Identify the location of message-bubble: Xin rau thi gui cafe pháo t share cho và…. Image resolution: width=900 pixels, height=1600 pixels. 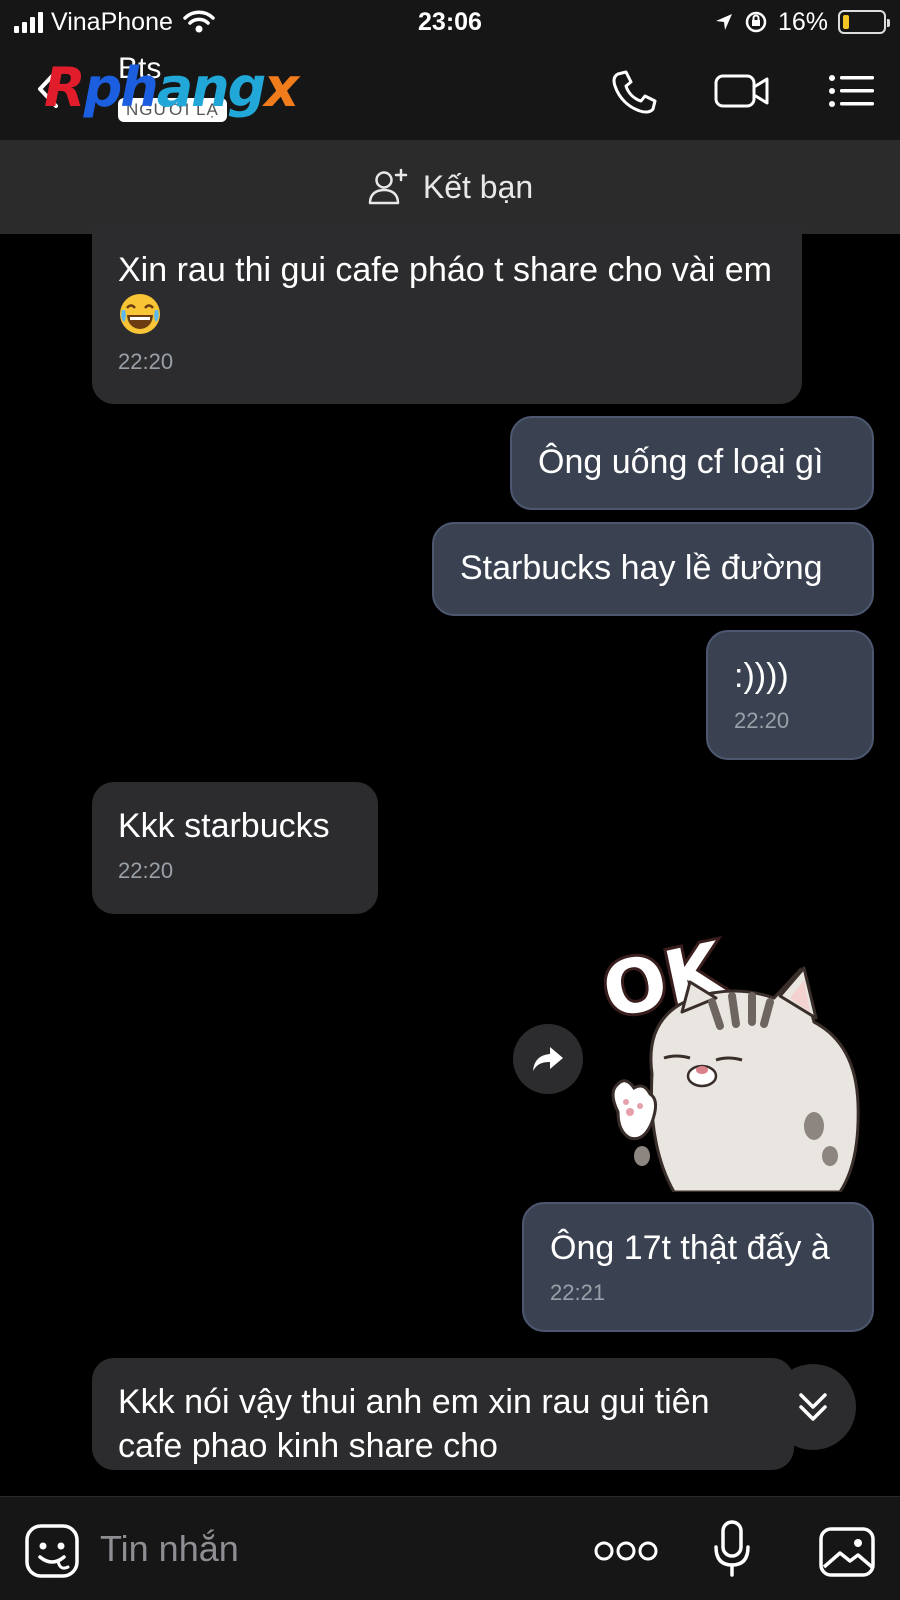
(447, 315).